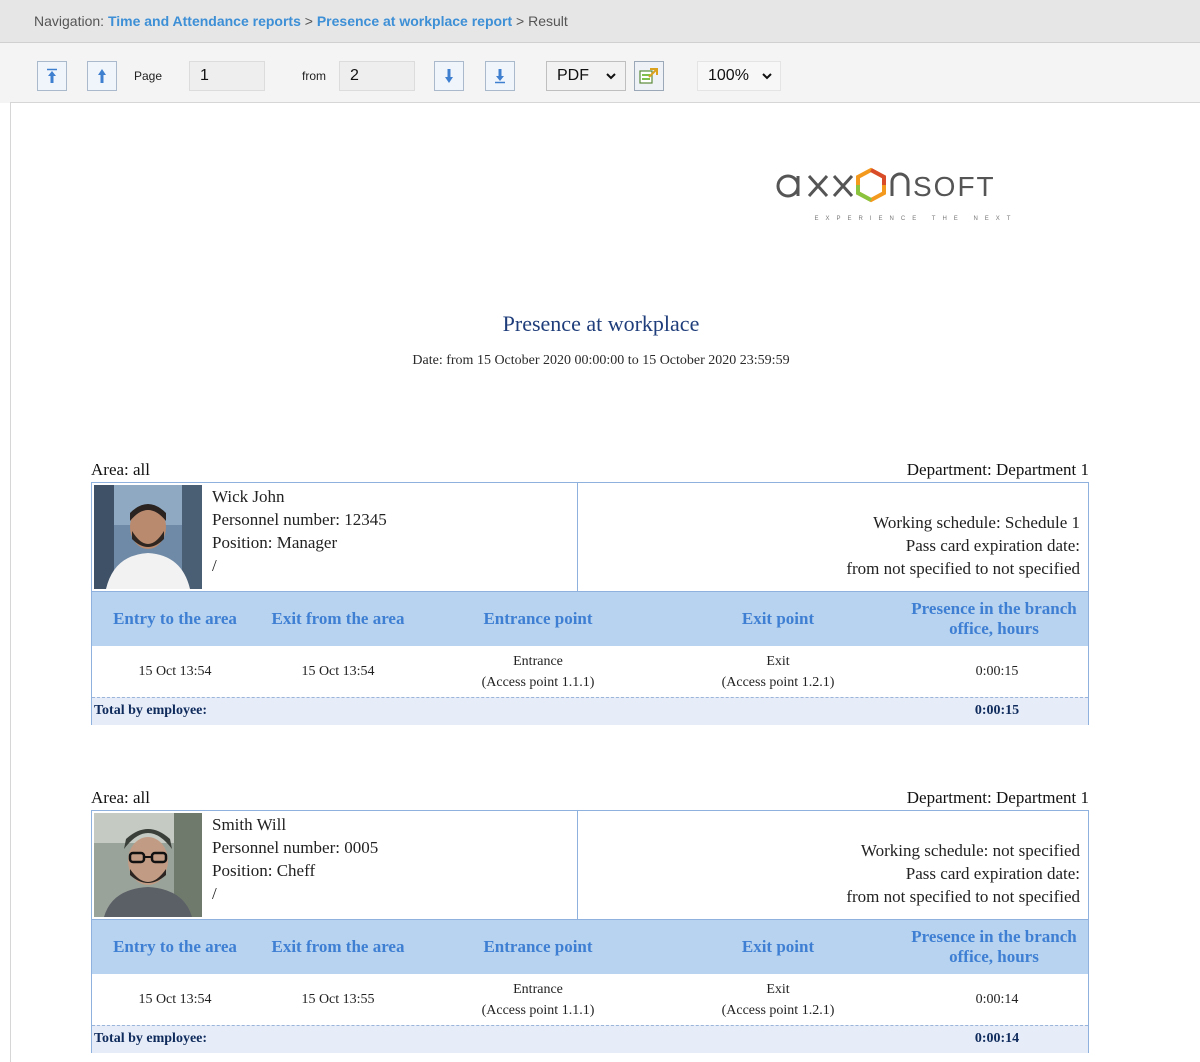  I want to click on export-icon, so click(648, 76).